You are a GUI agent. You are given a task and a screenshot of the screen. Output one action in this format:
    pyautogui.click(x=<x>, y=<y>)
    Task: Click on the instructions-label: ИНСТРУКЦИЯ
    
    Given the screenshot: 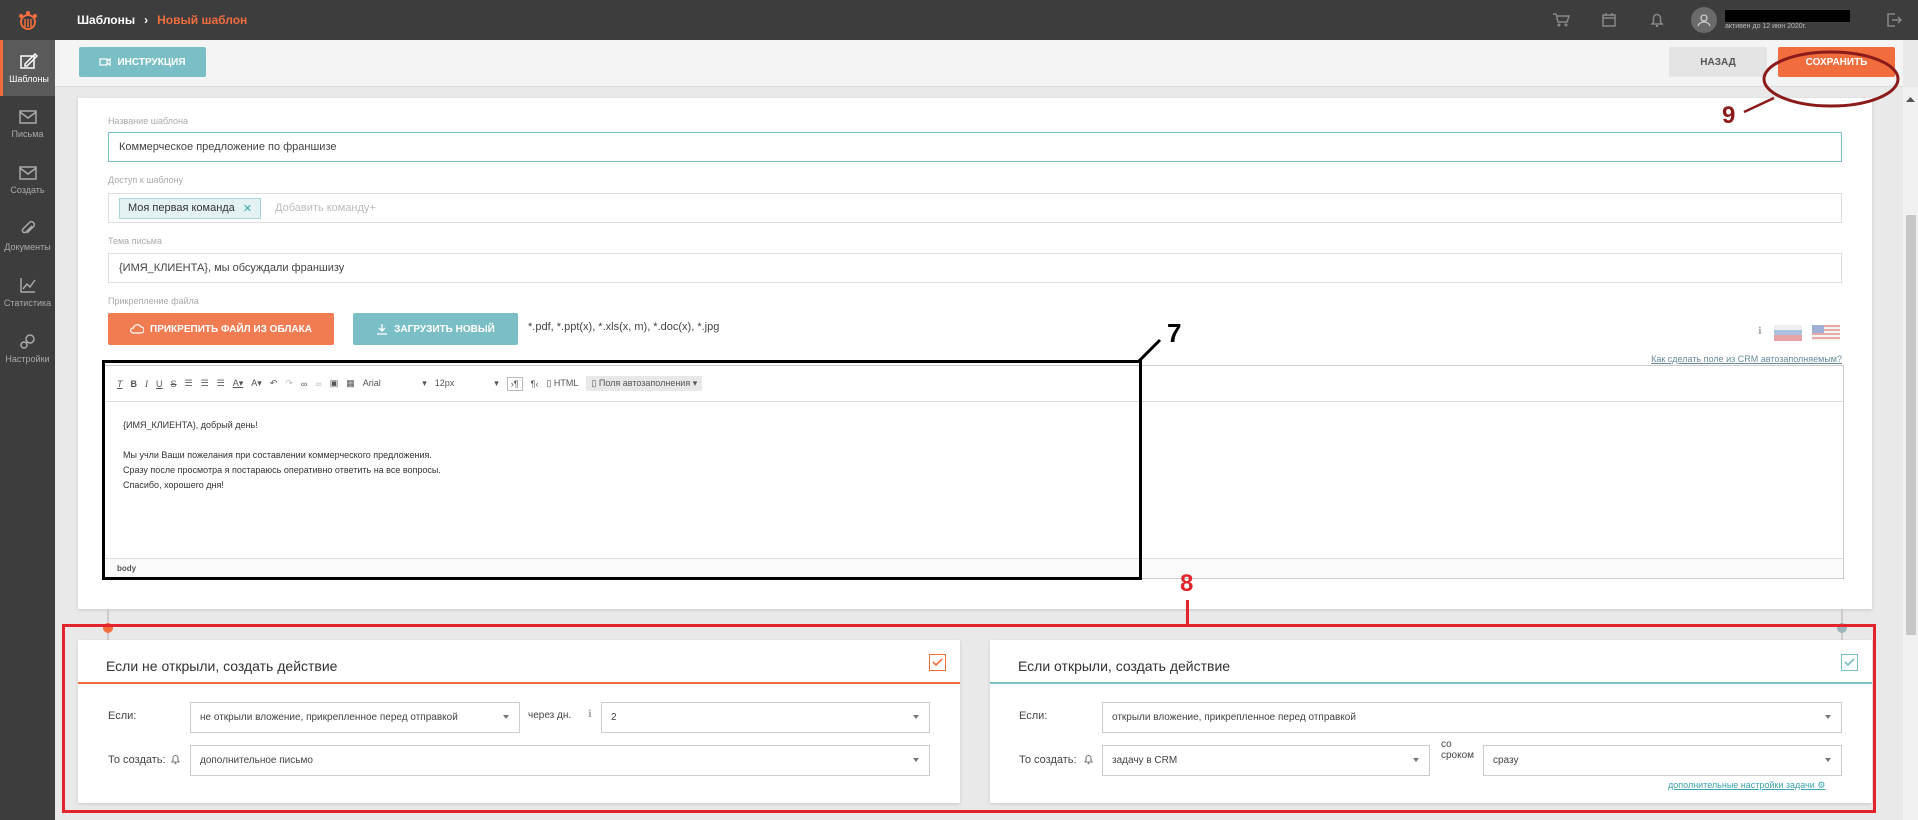 What is the action you would take?
    pyautogui.click(x=151, y=62)
    